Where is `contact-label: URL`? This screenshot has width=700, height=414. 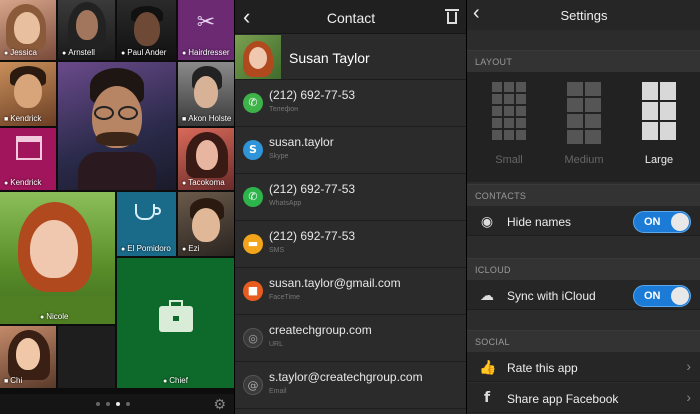
contact-label: URL is located at coordinates (276, 344).